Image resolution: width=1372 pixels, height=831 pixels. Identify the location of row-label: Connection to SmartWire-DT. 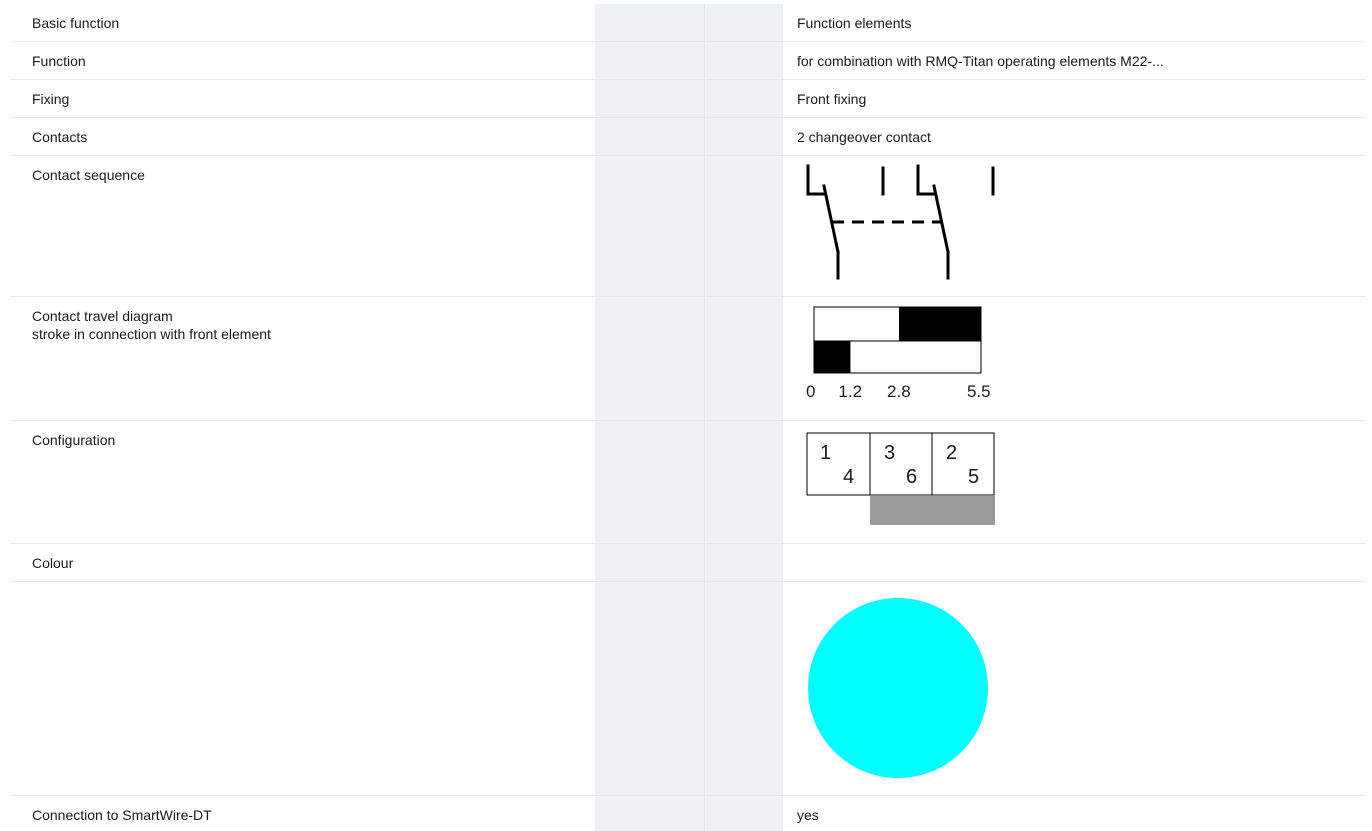
(122, 815).